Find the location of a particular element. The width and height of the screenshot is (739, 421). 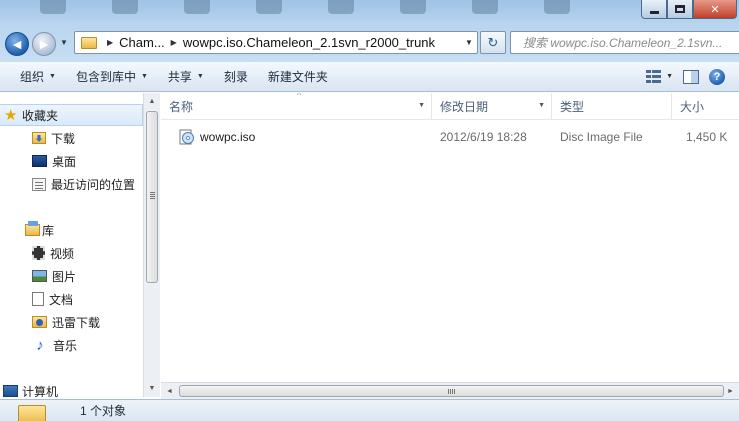

column-header-name: ^ 名称 ▼ is located at coordinates (296, 106).